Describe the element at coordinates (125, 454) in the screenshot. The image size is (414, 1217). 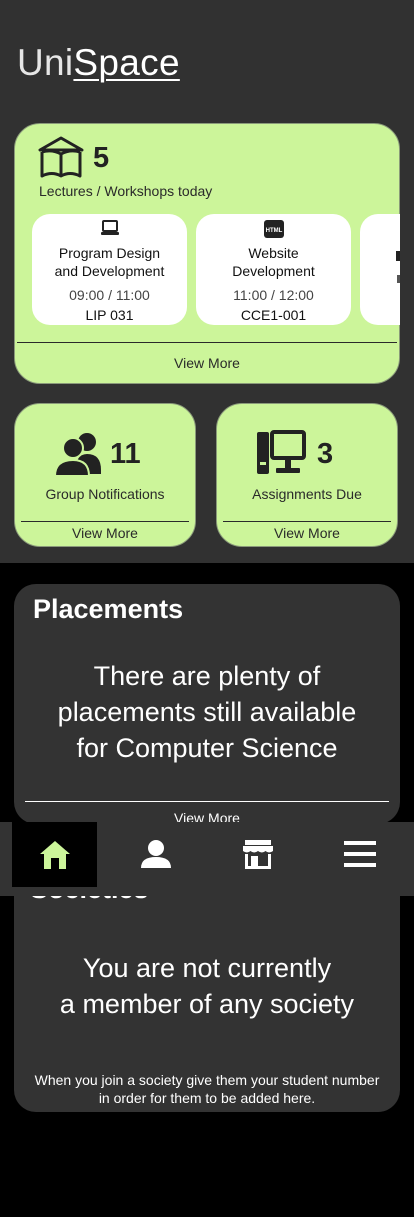
I see `group-notifications-count: 11` at that location.